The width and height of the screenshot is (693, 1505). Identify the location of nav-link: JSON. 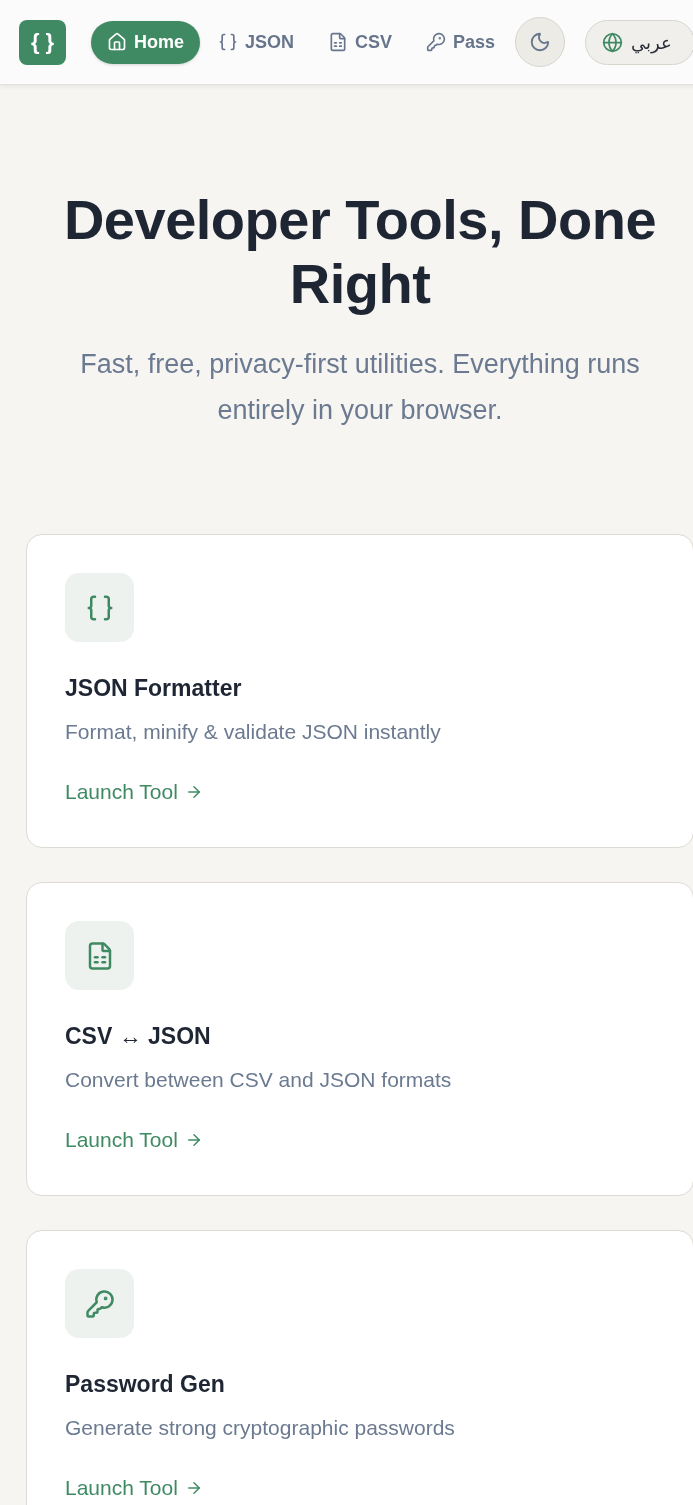
(256, 42).